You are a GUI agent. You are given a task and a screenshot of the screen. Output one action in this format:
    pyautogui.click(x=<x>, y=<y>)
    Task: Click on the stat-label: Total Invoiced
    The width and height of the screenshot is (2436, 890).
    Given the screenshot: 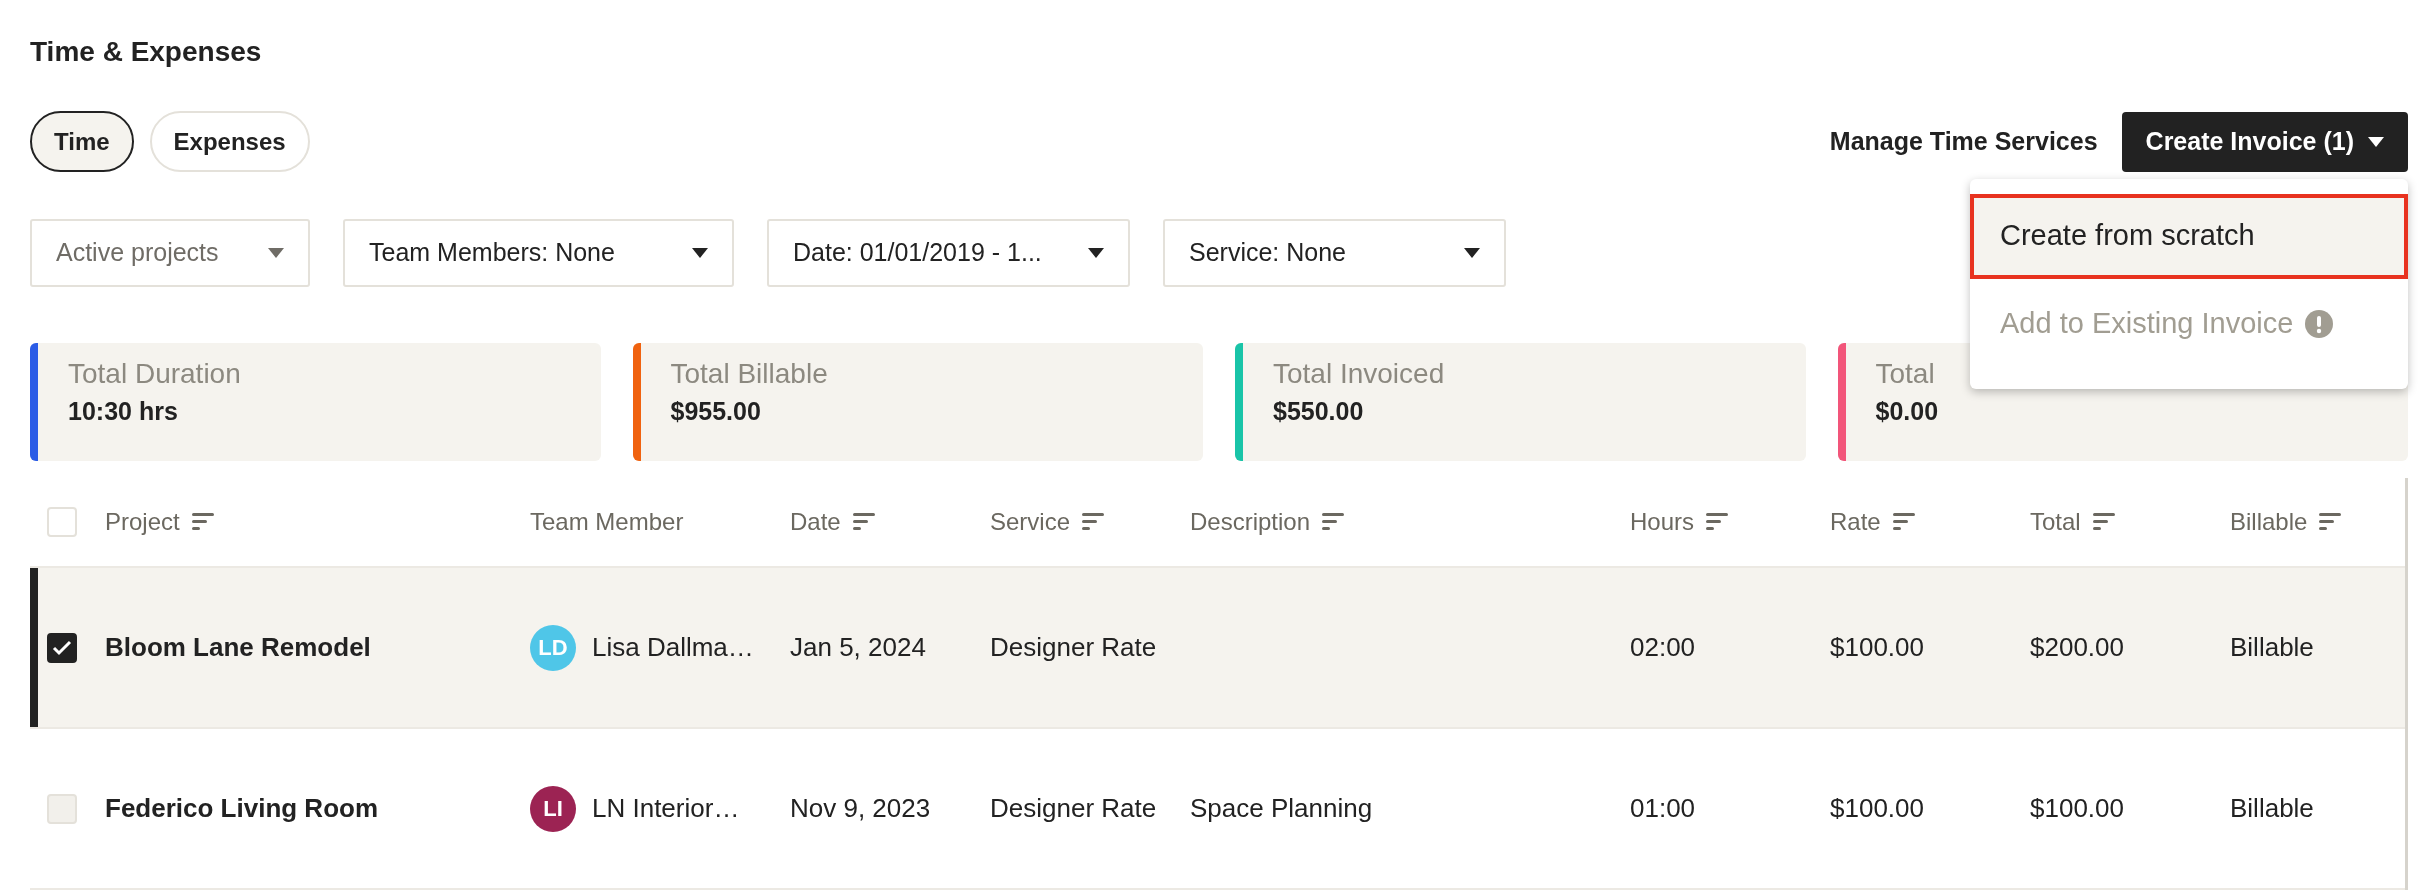 What is the action you would take?
    pyautogui.click(x=1359, y=374)
    